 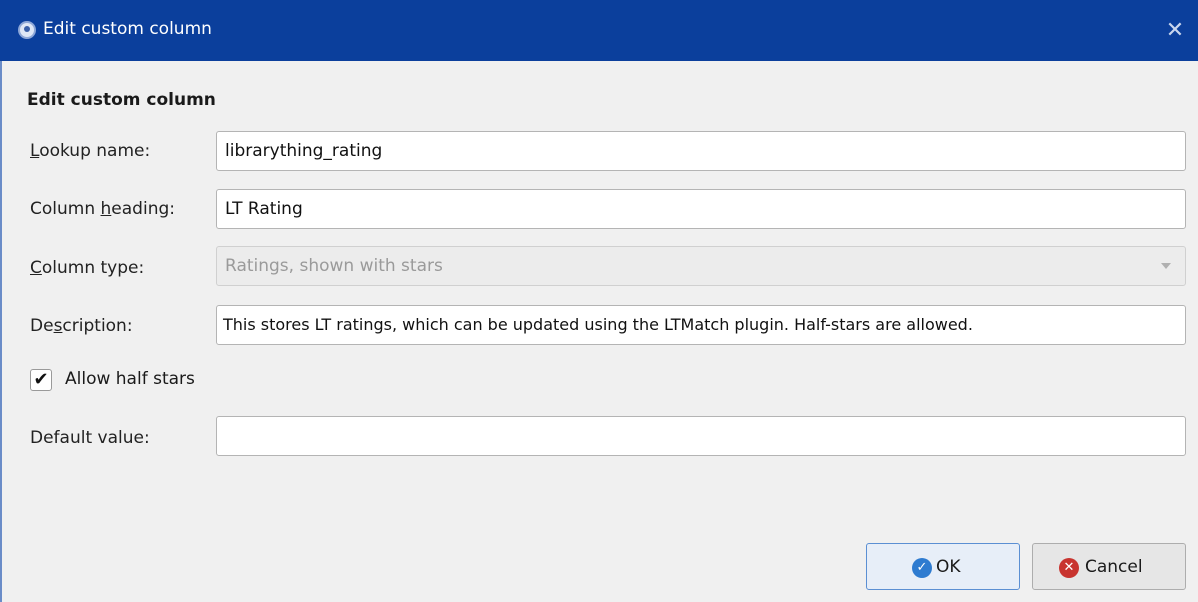 I want to click on title-bar: Edit custom column ✕, so click(x=599, y=30).